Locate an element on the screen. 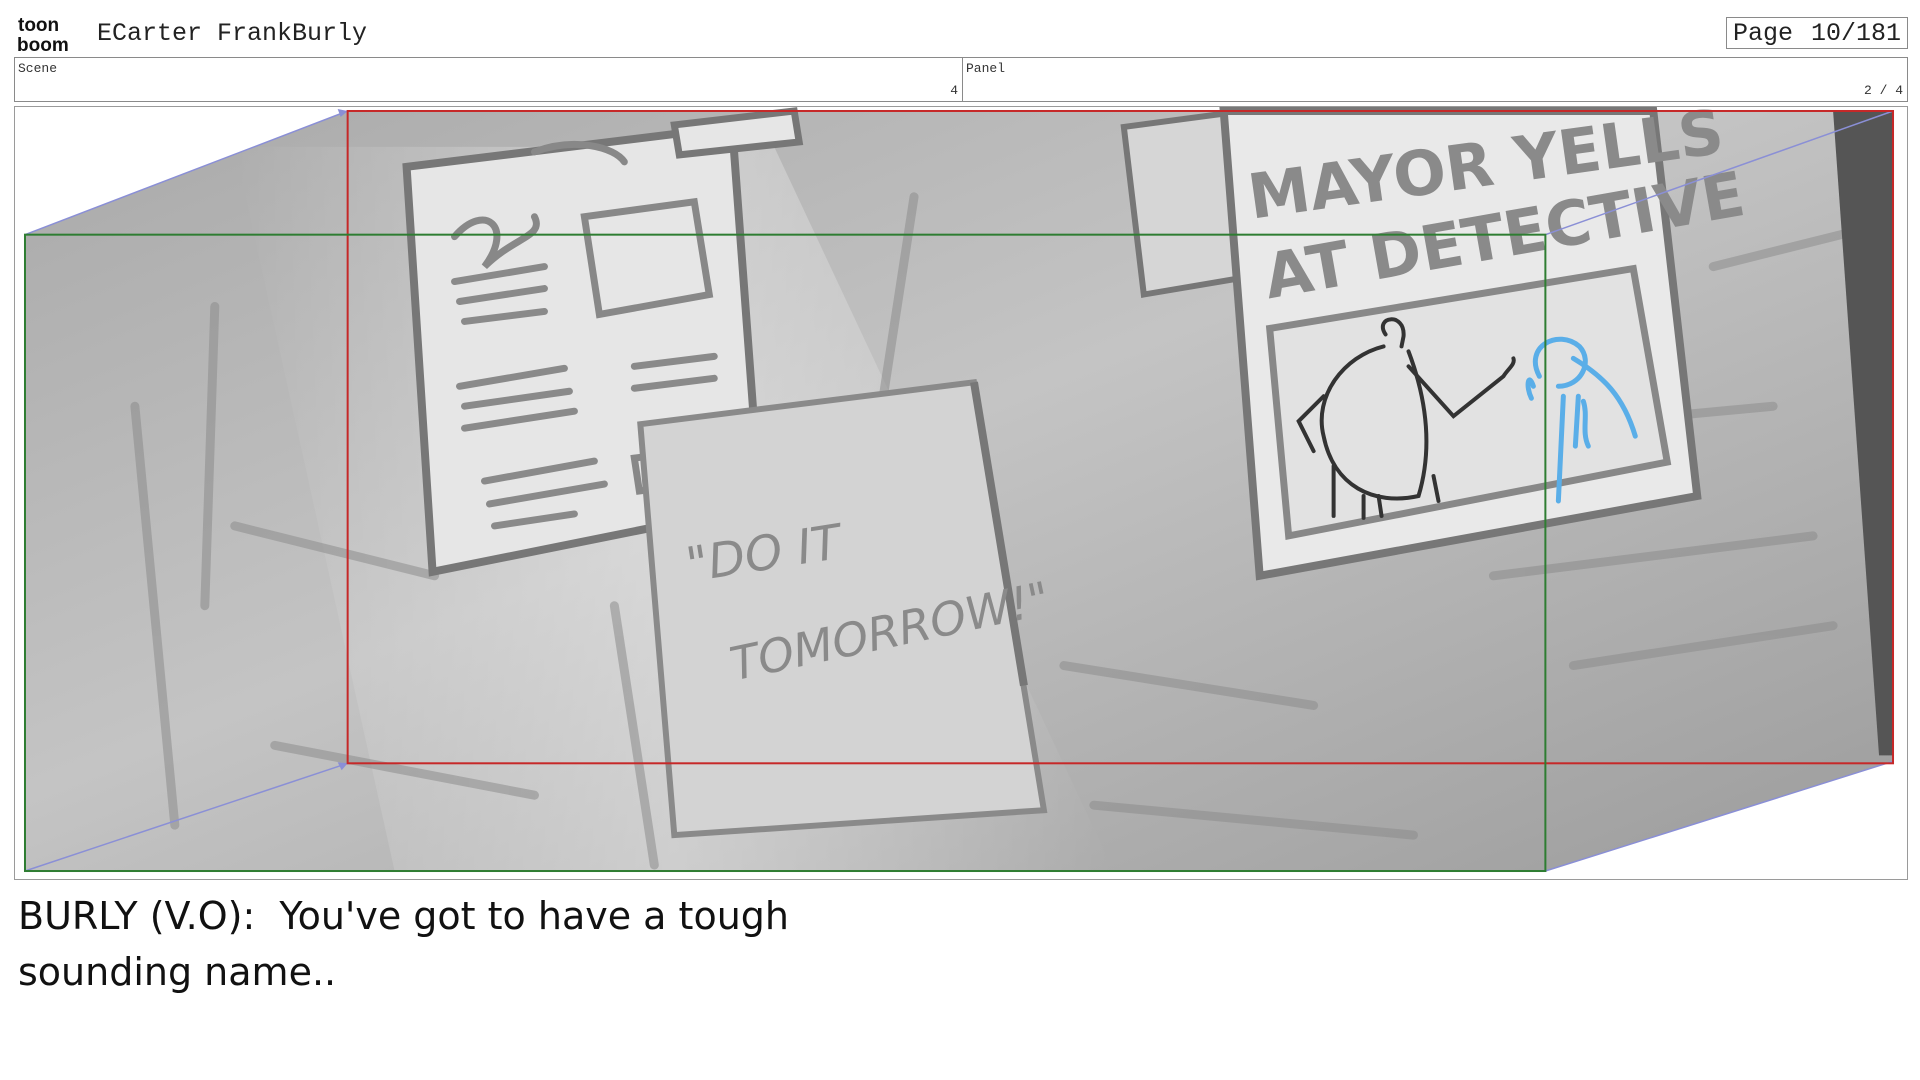 The width and height of the screenshot is (1920, 1080). scene-label: Scene is located at coordinates (38, 68).